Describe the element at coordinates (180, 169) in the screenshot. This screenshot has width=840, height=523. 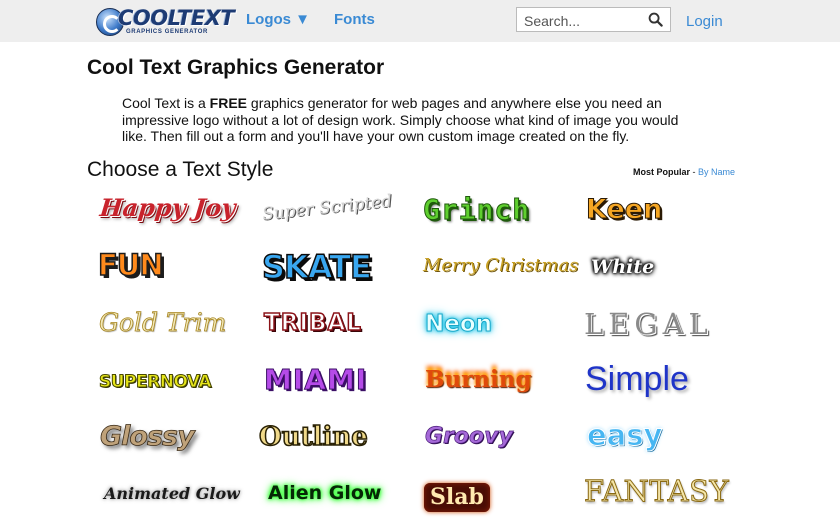
I see `section-title: Choose a Text Style` at that location.